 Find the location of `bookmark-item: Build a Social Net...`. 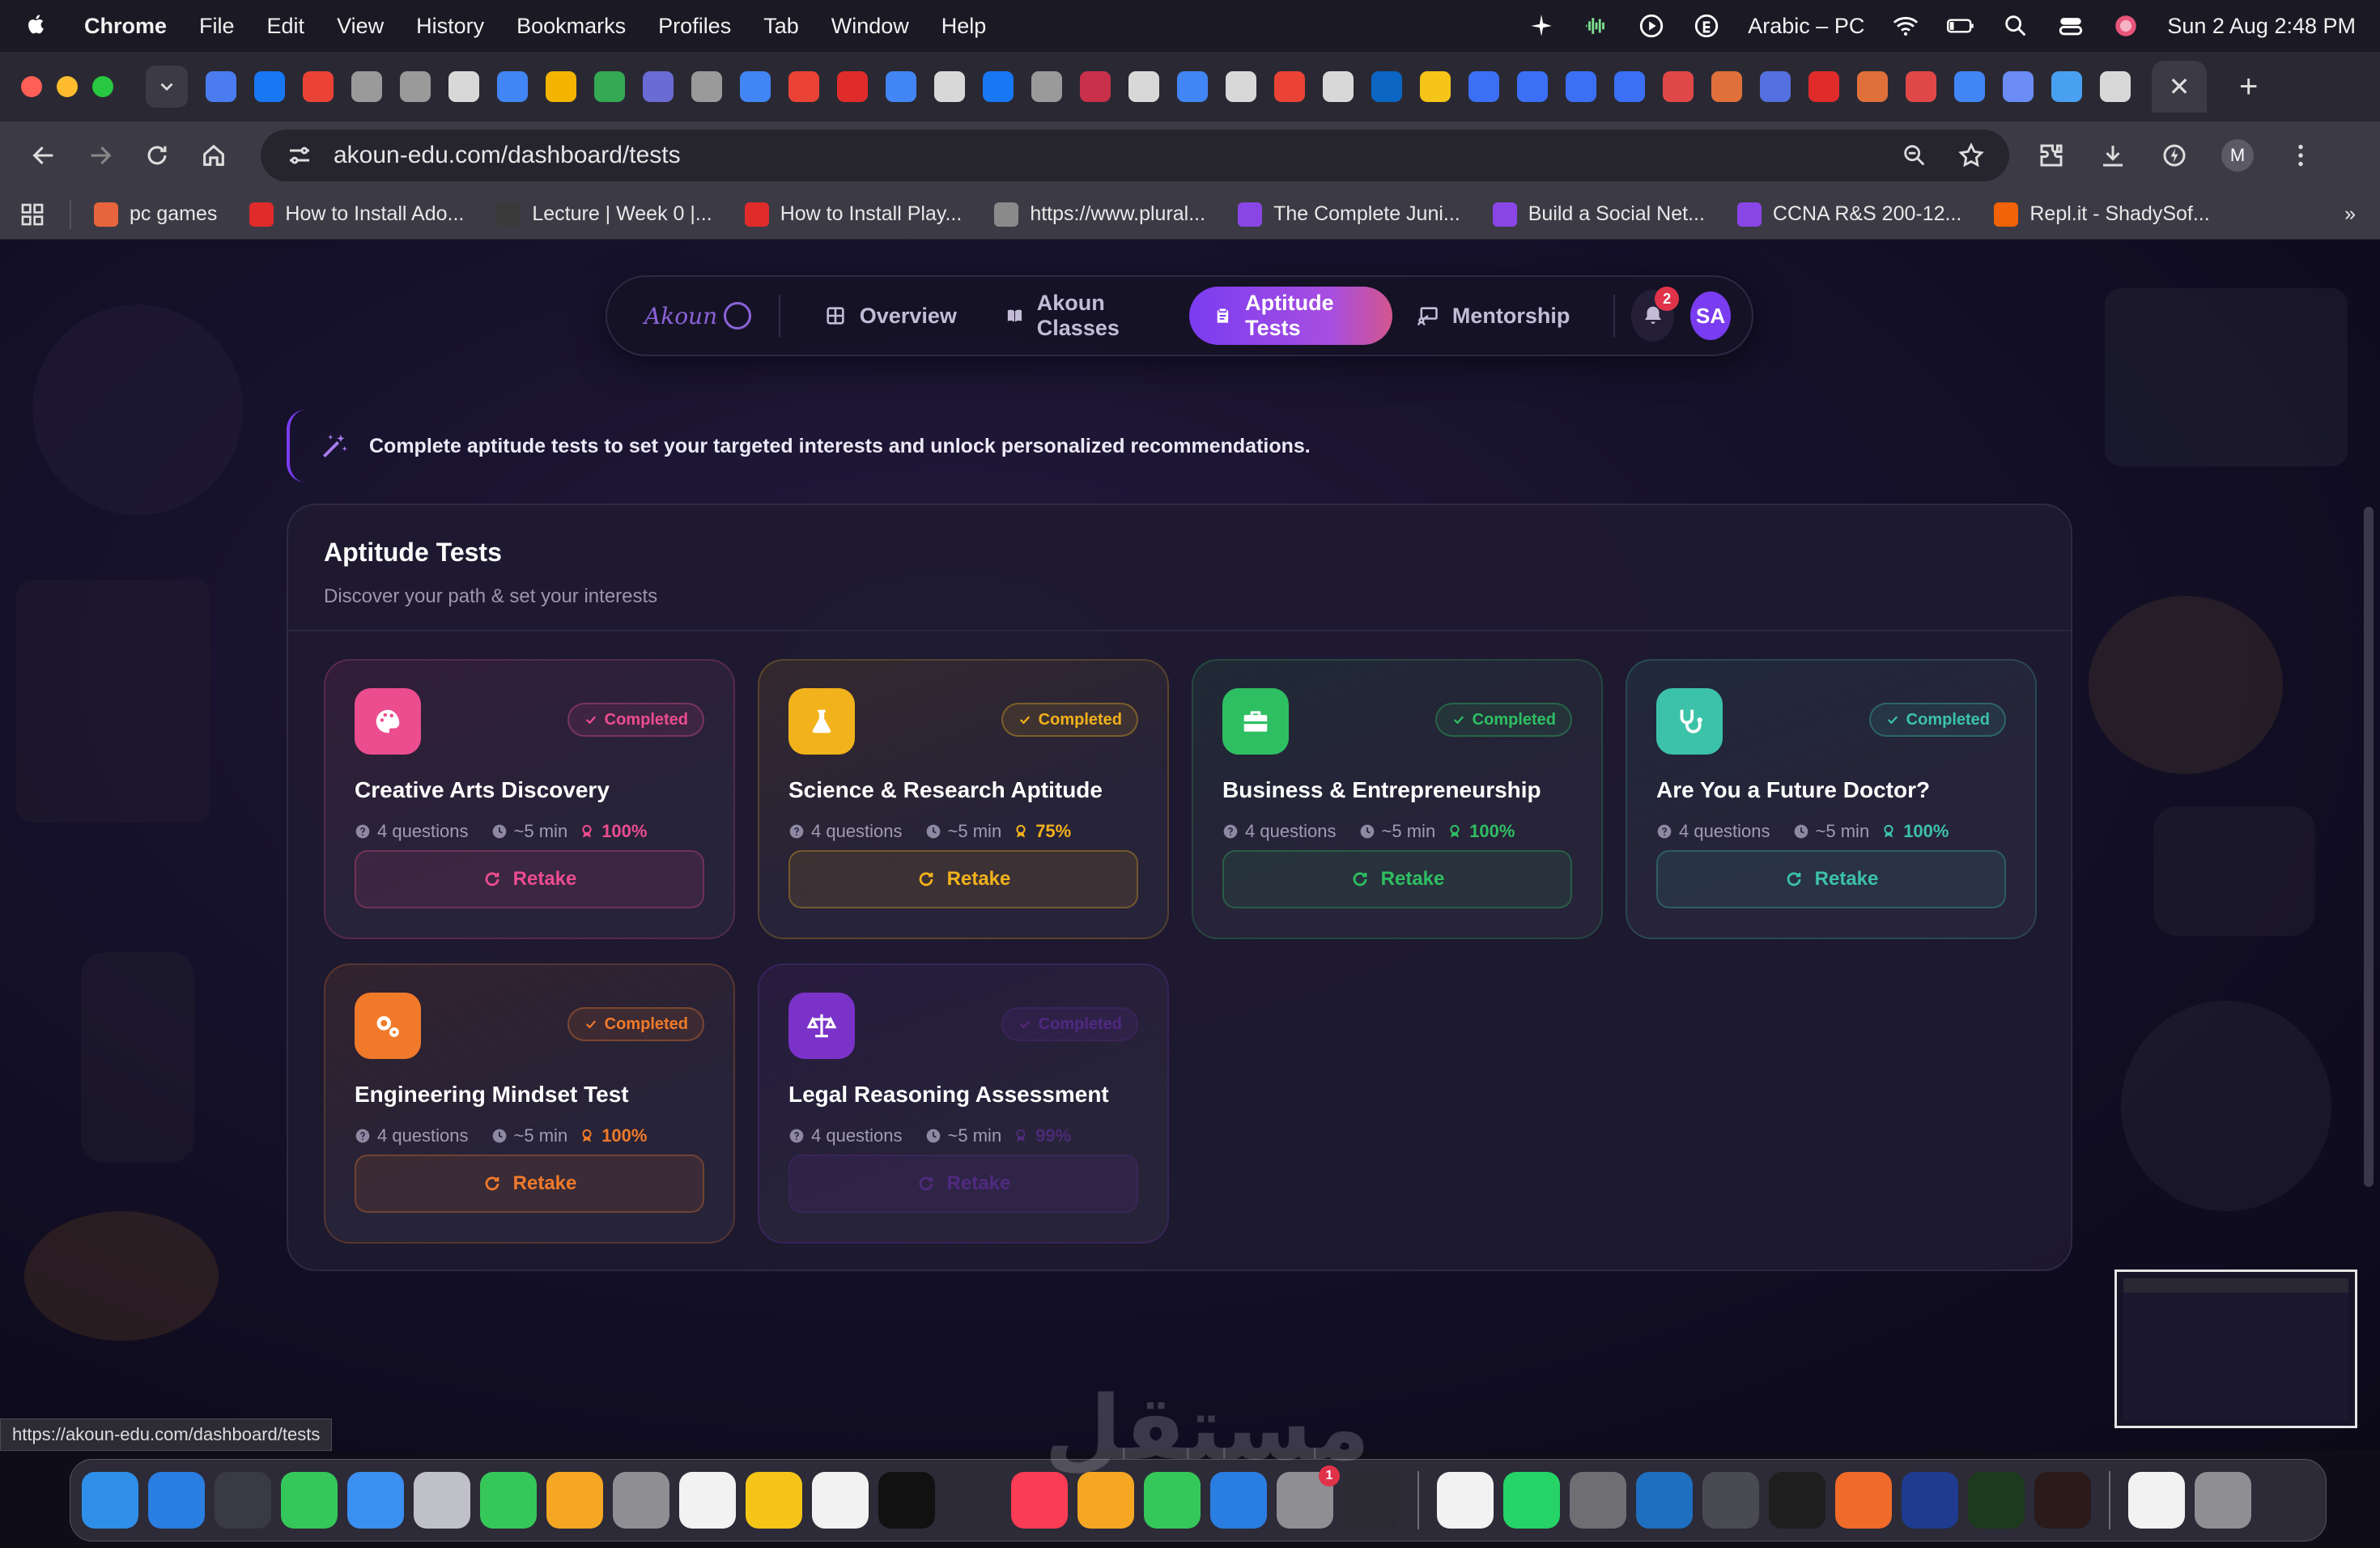

bookmark-item: Build a Social Net... is located at coordinates (1599, 215).